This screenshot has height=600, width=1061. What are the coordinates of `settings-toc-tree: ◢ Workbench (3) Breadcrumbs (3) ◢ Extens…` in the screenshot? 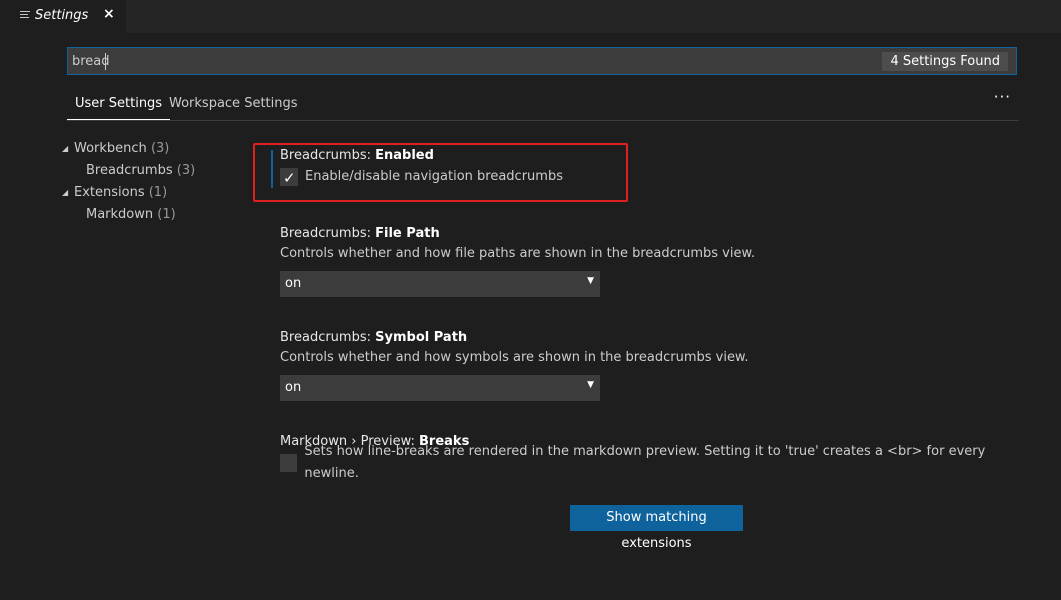 It's located at (157, 182).